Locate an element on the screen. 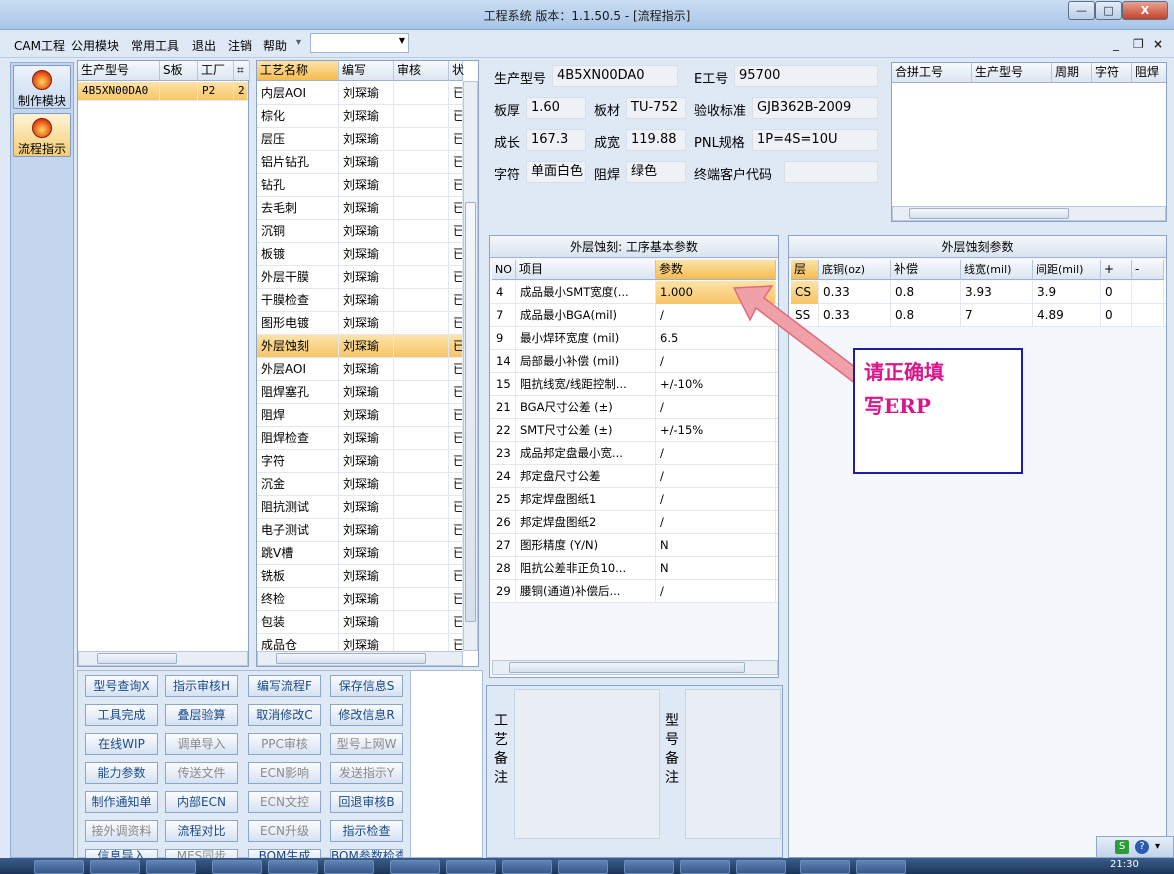  function-button: 流程对比 is located at coordinates (201, 831).